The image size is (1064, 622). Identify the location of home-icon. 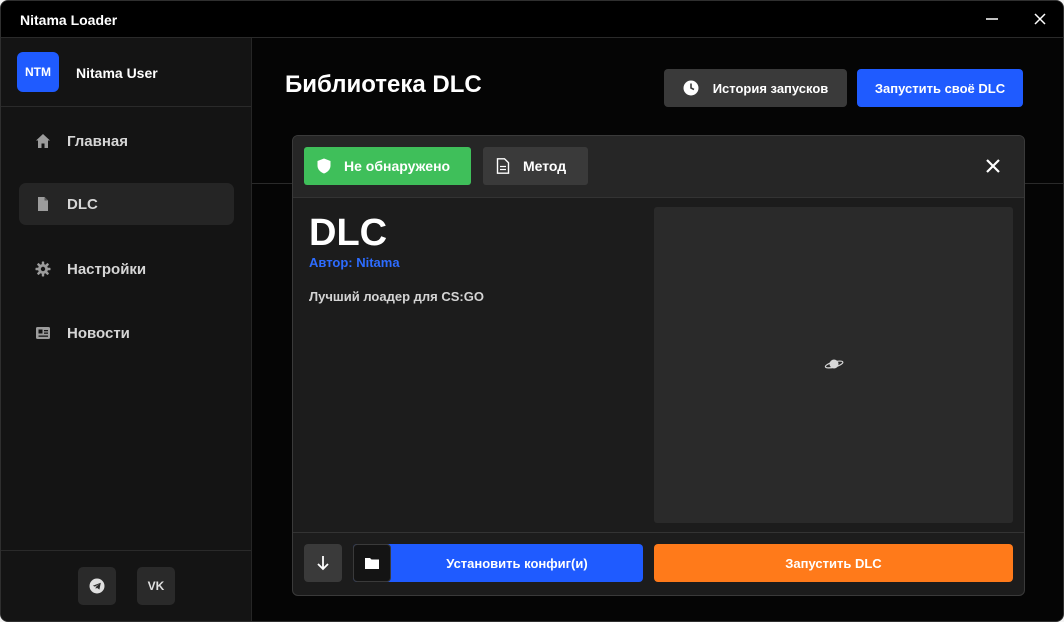
(43, 141).